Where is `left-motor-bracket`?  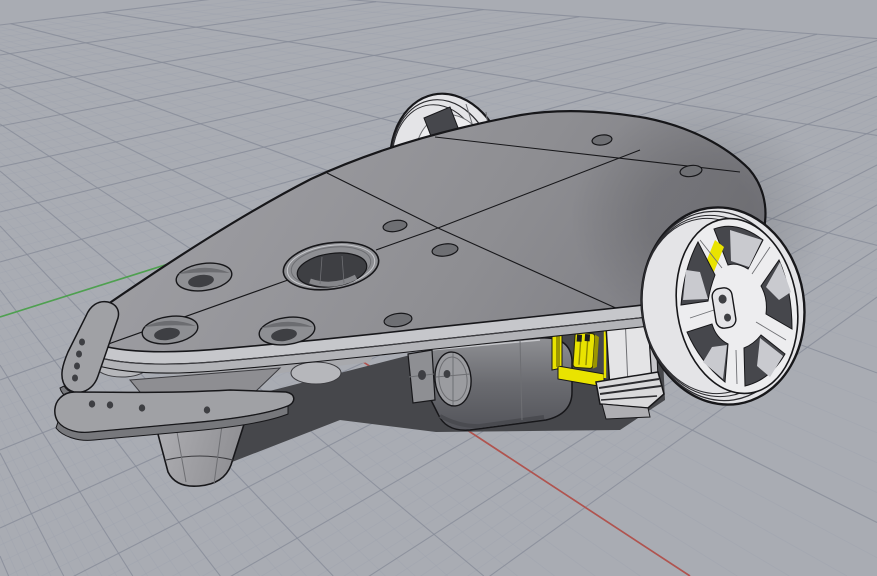
left-motor-bracket is located at coordinates (421, 376).